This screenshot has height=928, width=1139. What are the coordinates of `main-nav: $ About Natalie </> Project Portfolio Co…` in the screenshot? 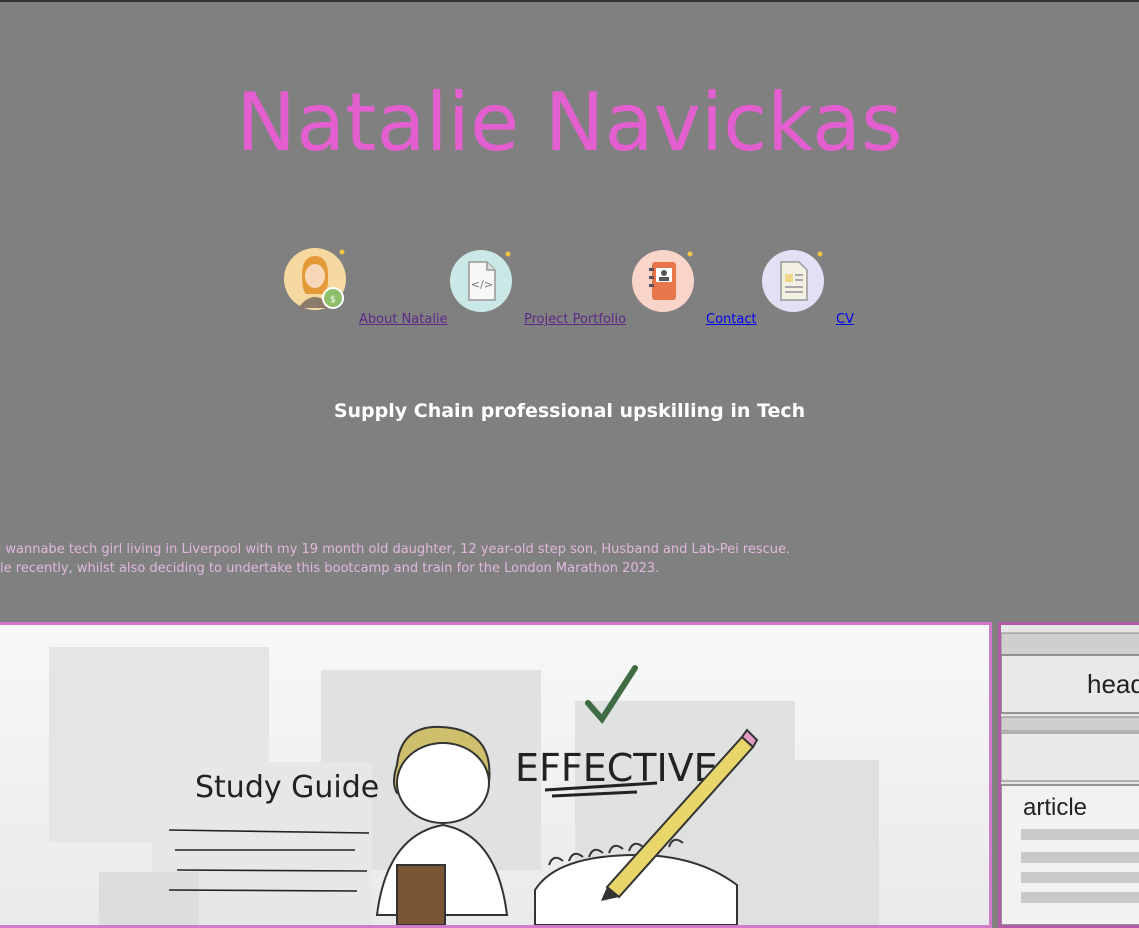 It's located at (569, 293).